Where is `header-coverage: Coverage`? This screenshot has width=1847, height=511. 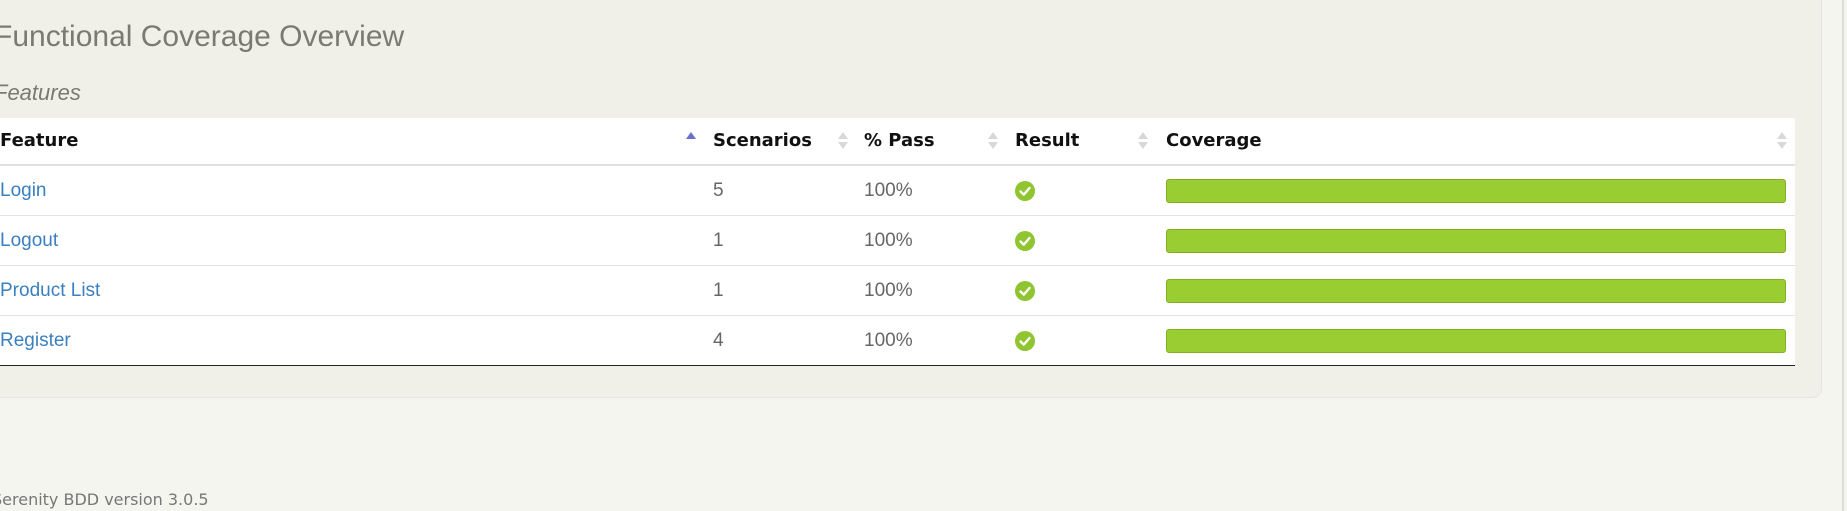
header-coverage: Coverage is located at coordinates (1478, 141).